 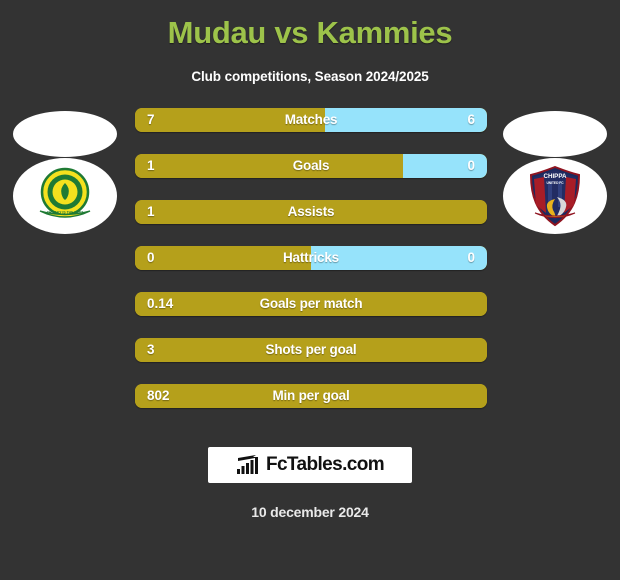 What do you see at coordinates (65, 212) in the screenshot?
I see `svg-text: THE SKY IS THE LIMIT` at bounding box center [65, 212].